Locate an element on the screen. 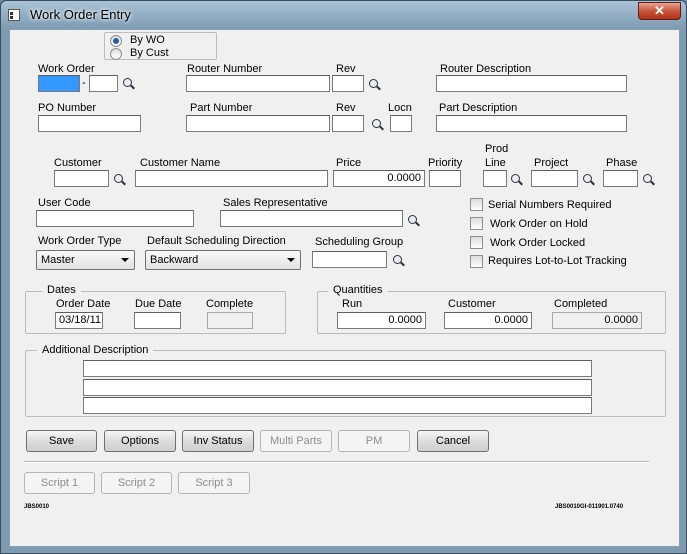  prod-line-input is located at coordinates (495, 178).